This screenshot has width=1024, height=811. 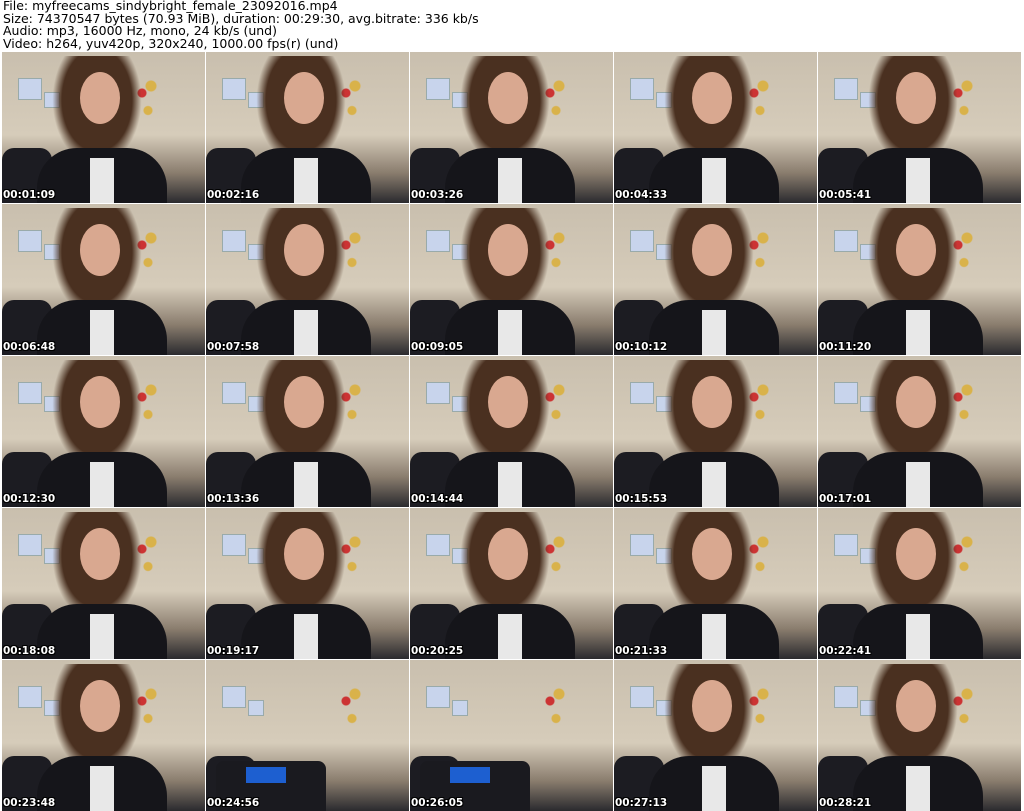 What do you see at coordinates (641, 651) in the screenshot?
I see `thumbnail-timestamp: 00:21:33` at bounding box center [641, 651].